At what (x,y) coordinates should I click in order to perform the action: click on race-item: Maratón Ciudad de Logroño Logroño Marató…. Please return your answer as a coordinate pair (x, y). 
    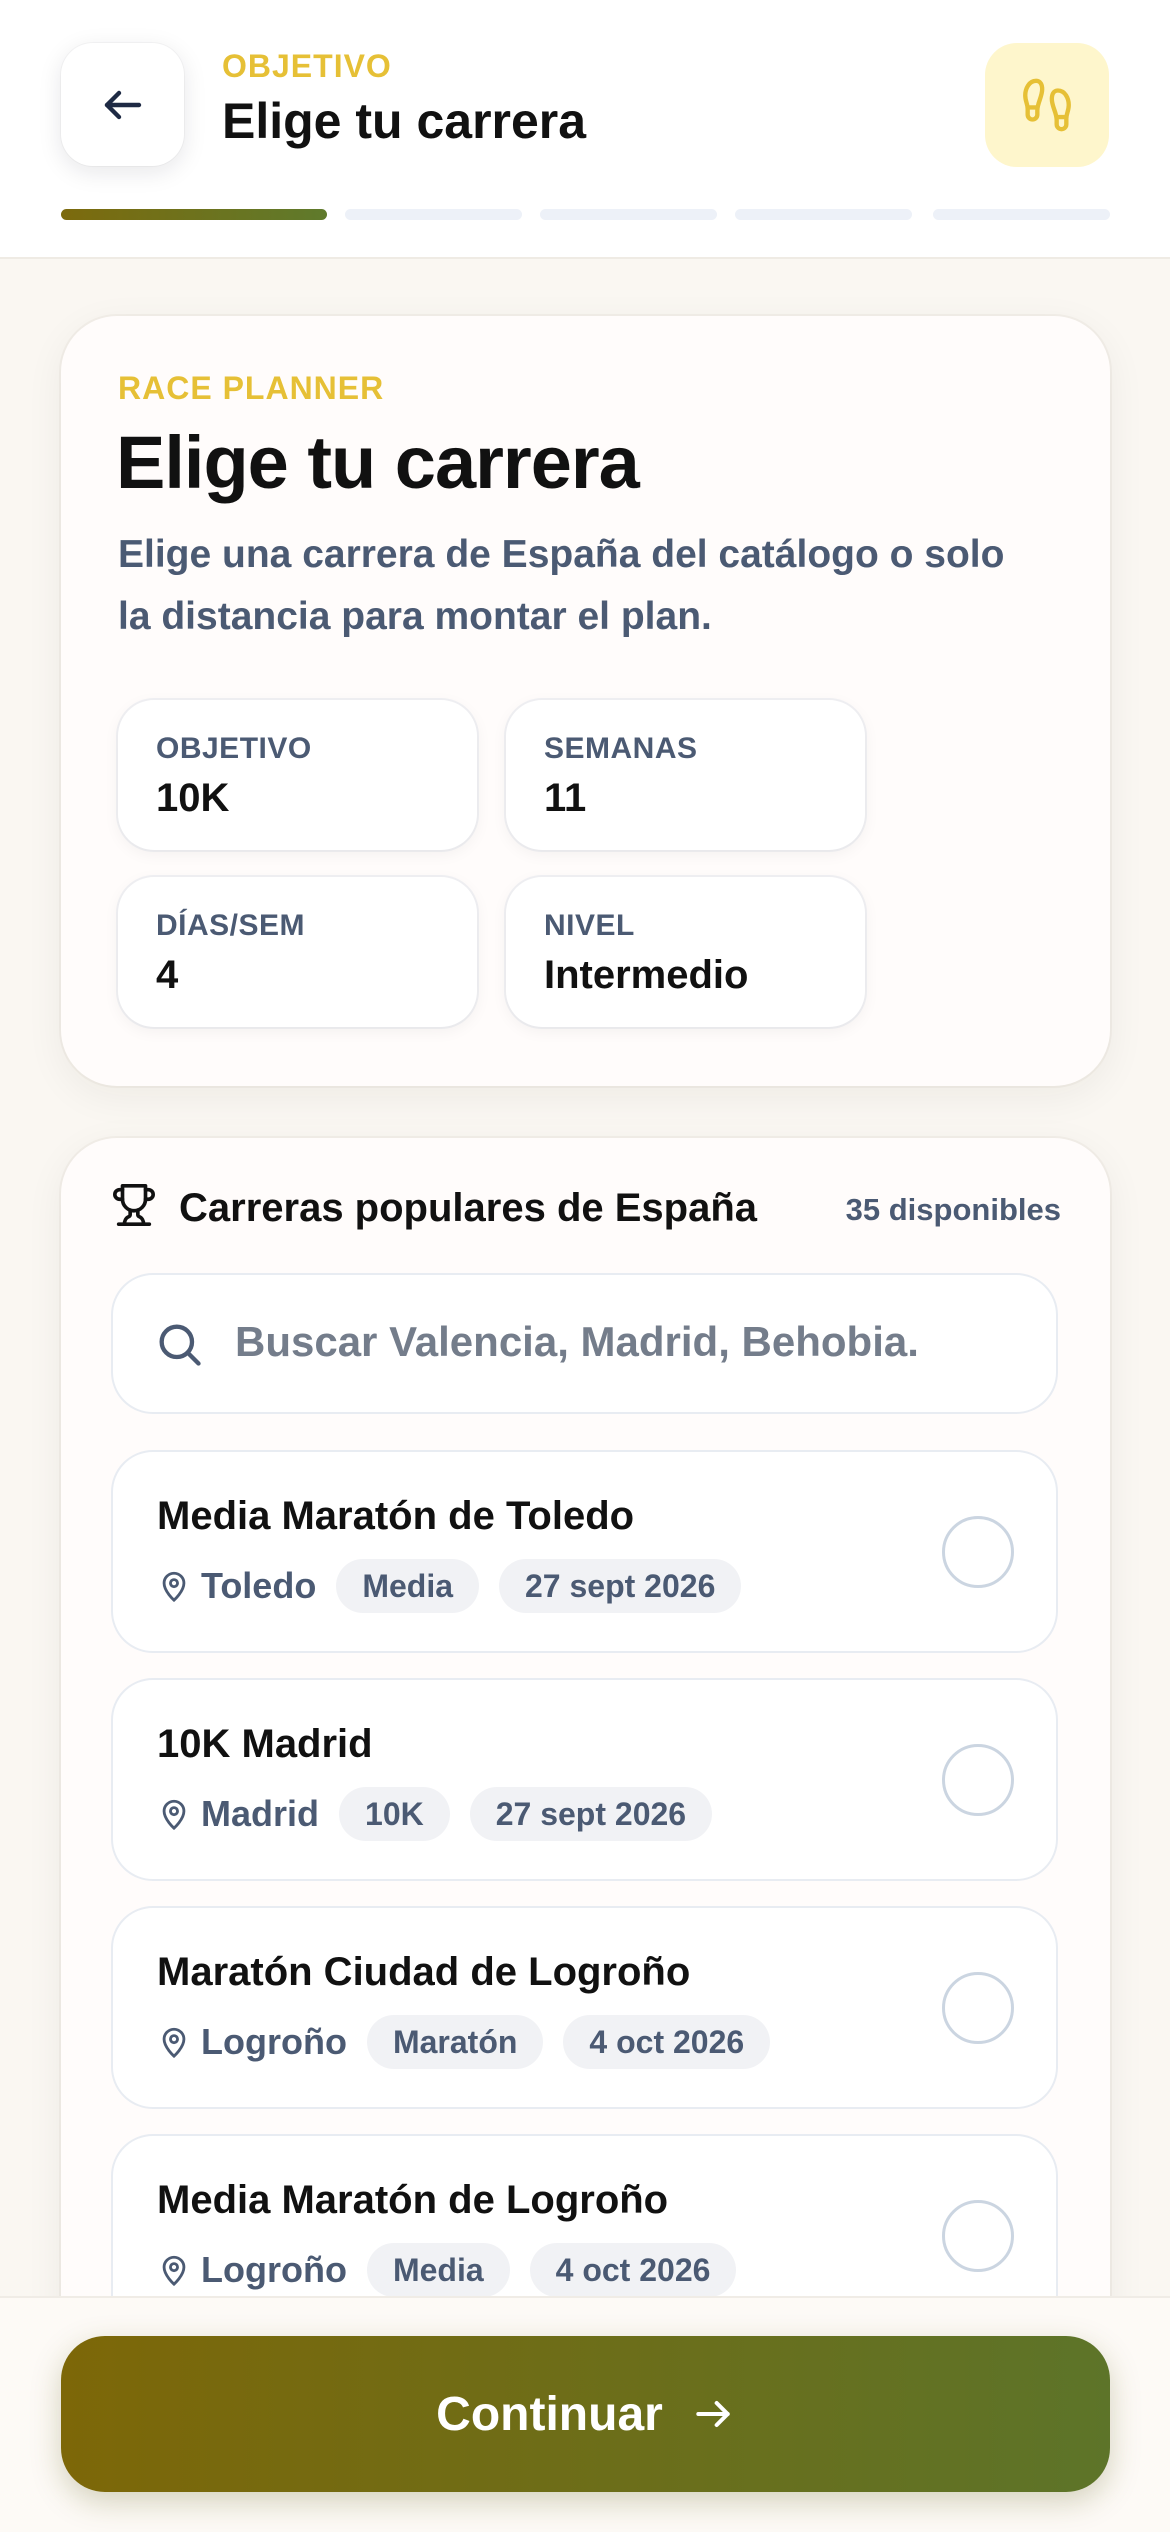
    Looking at the image, I should click on (584, 2007).